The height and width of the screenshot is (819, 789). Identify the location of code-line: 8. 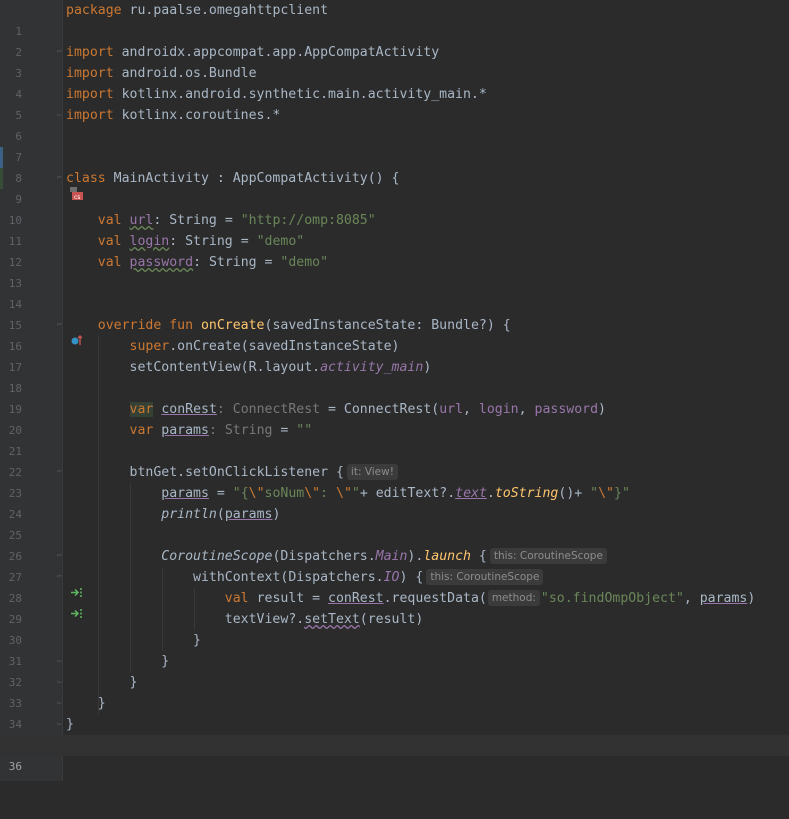
(394, 166).